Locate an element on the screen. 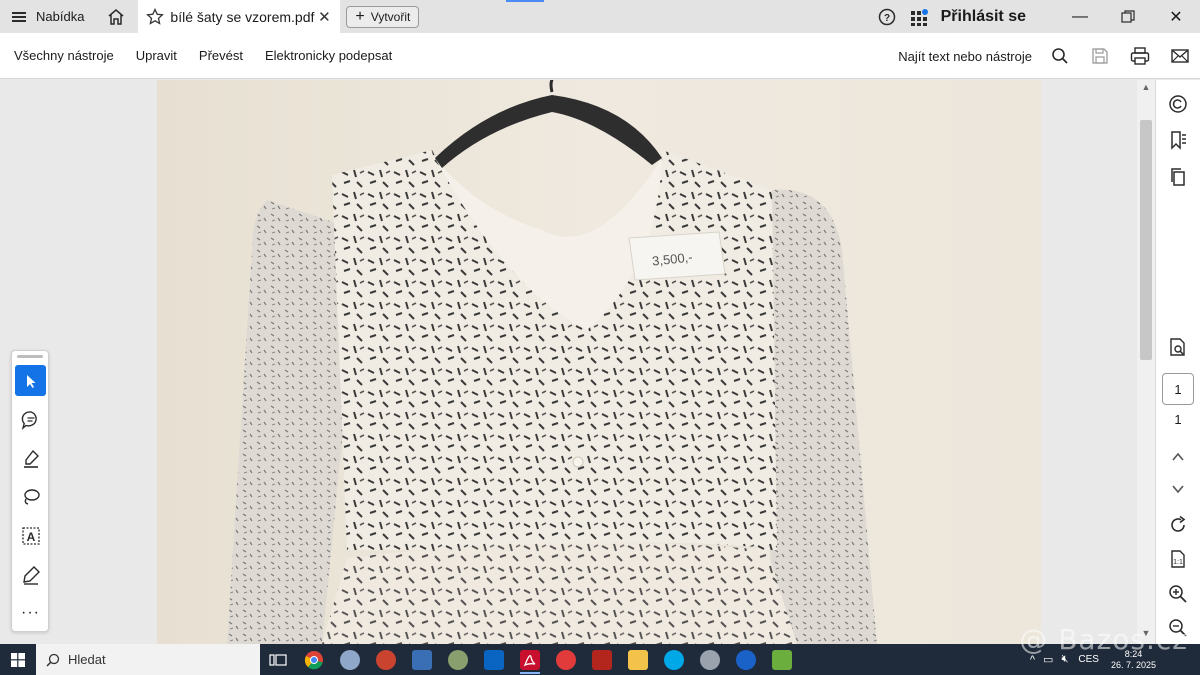 The image size is (1200, 675). search-button is located at coordinates (1060, 56).